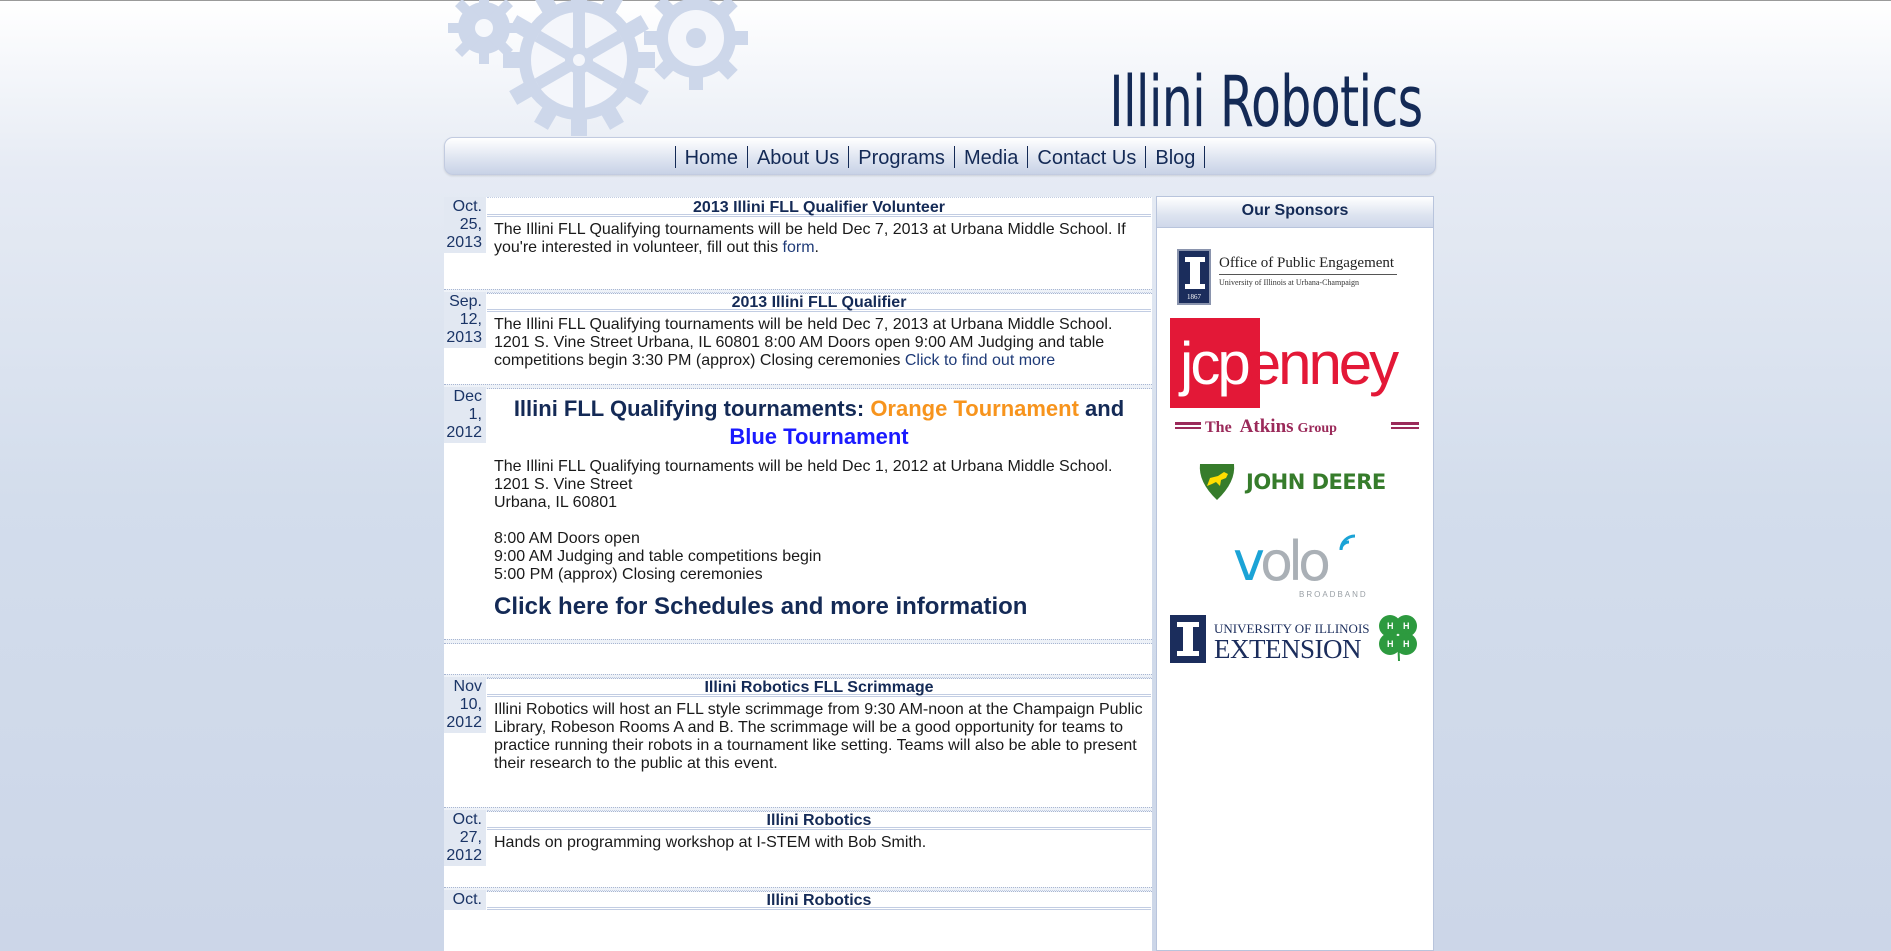 This screenshot has width=1891, height=951. I want to click on post-date: Oct. 25, 2013, so click(465, 225).